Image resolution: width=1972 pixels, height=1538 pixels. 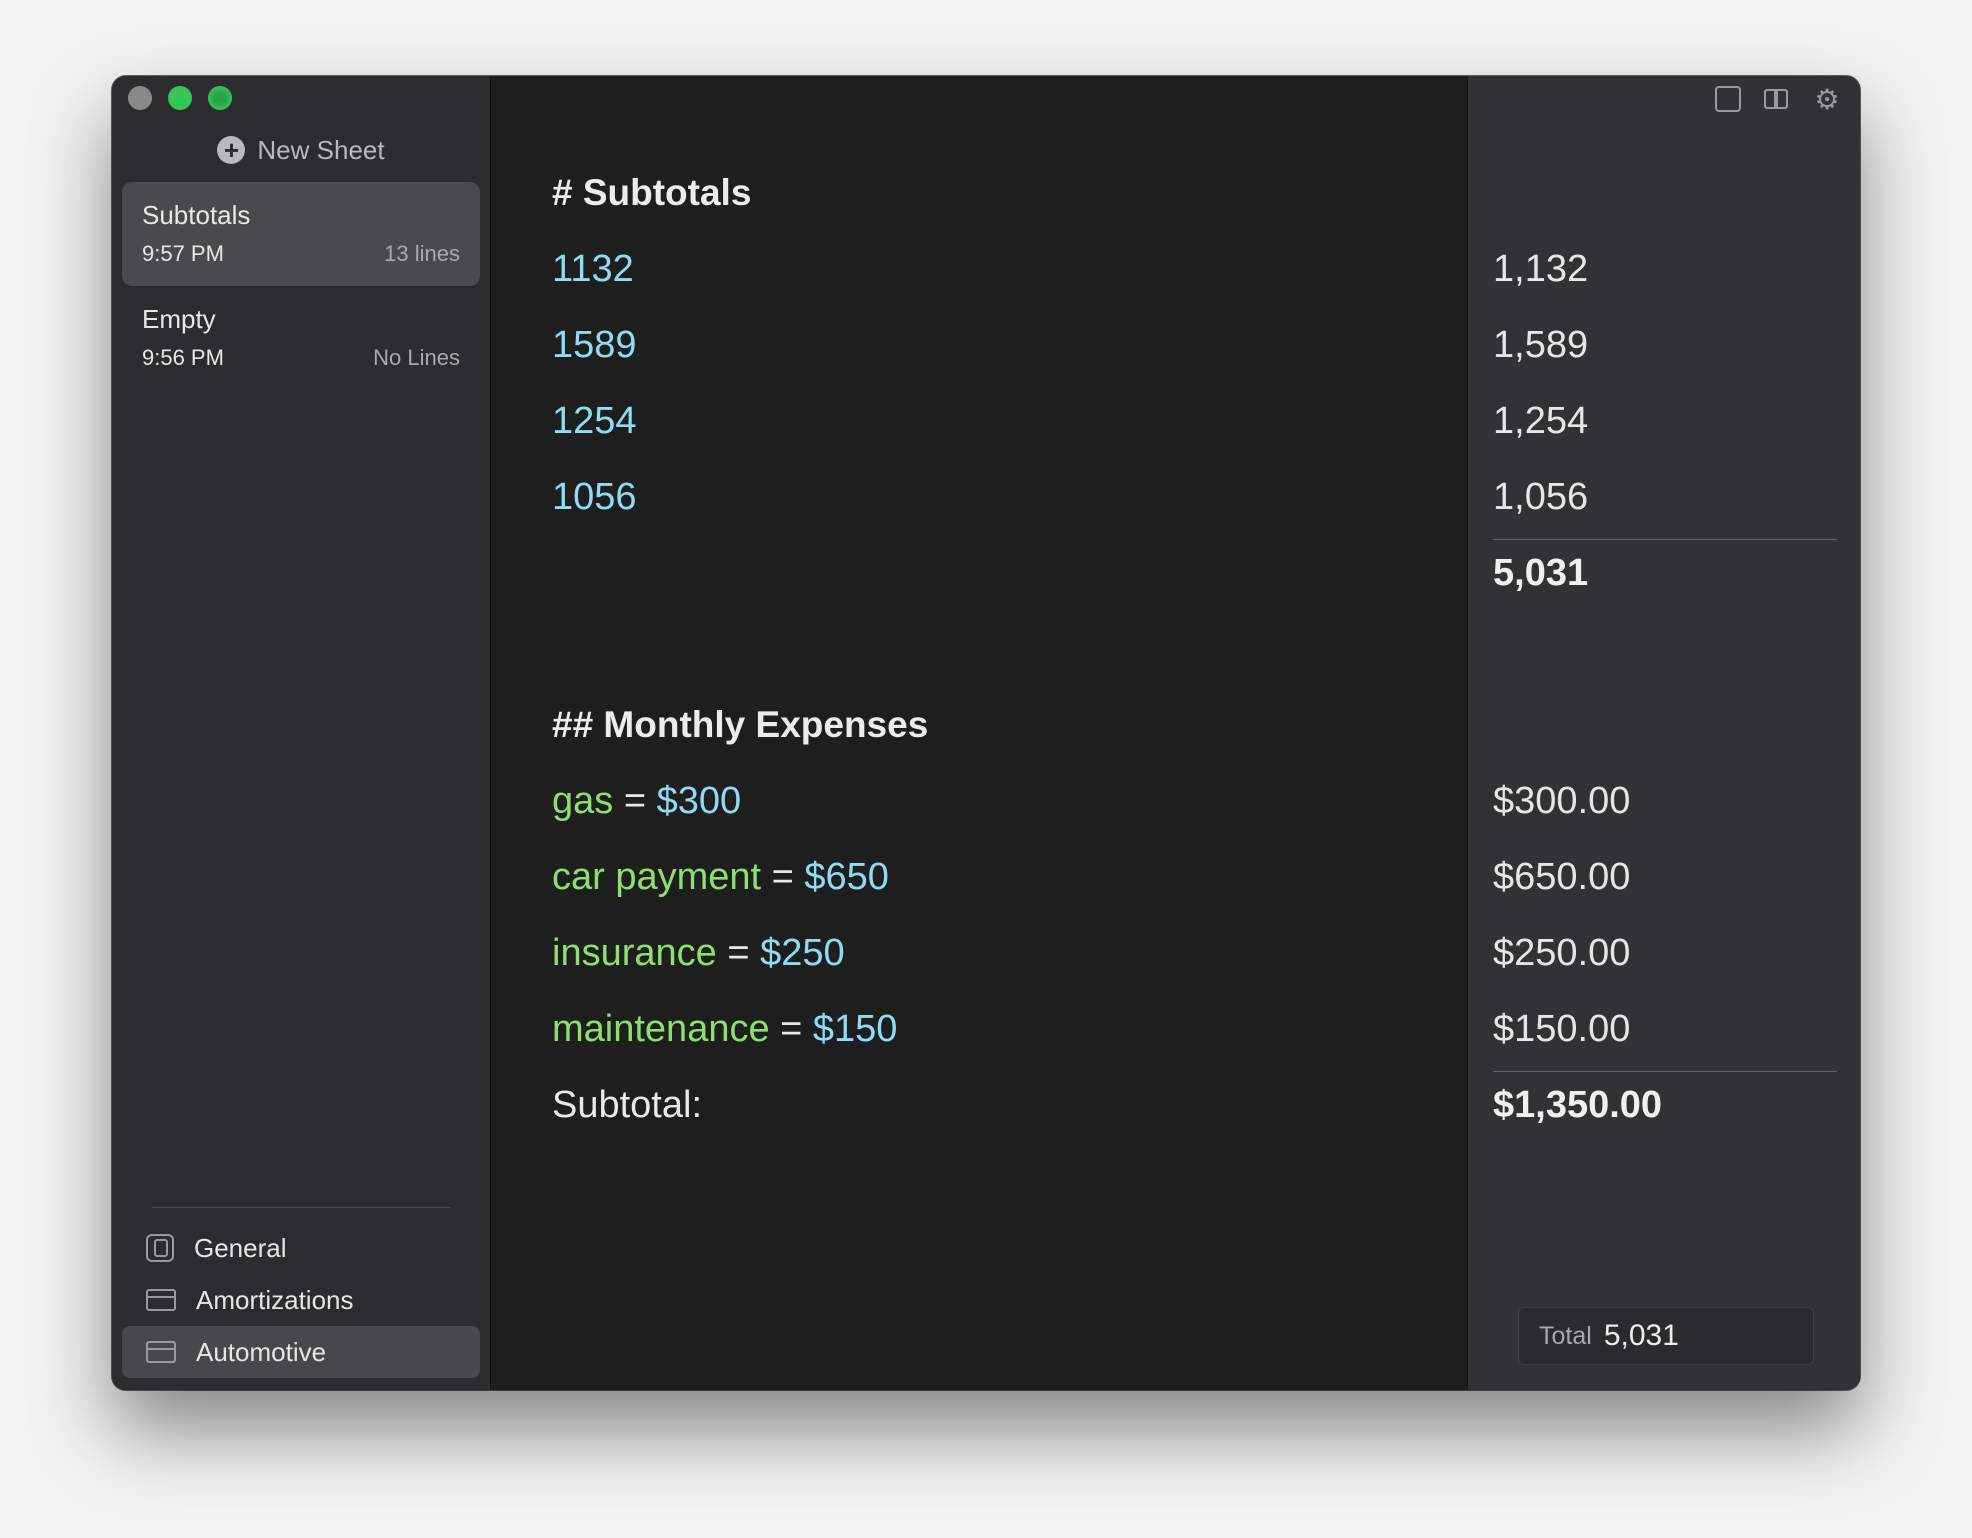 What do you see at coordinates (301, 234) in the screenshot?
I see `sheet-item-subtotals: Subtotals 9:57 PM 13 lines` at bounding box center [301, 234].